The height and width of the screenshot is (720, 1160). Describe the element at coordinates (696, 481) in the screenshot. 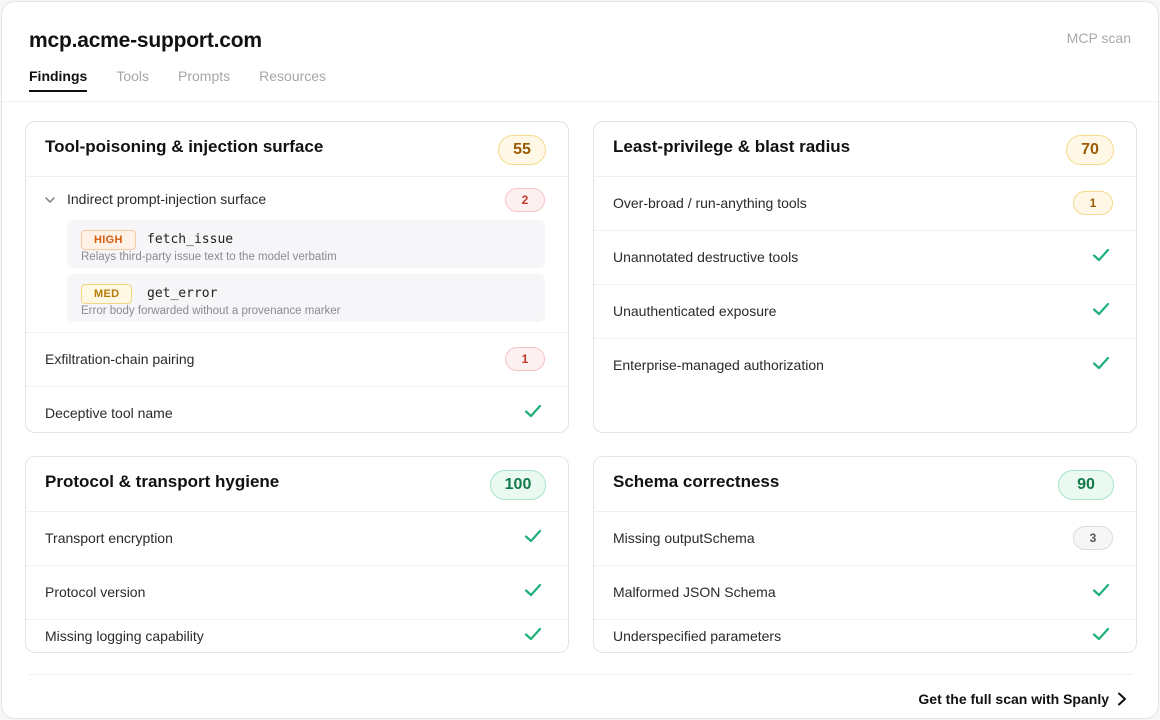

I see `card-title: Schema correctness` at that location.